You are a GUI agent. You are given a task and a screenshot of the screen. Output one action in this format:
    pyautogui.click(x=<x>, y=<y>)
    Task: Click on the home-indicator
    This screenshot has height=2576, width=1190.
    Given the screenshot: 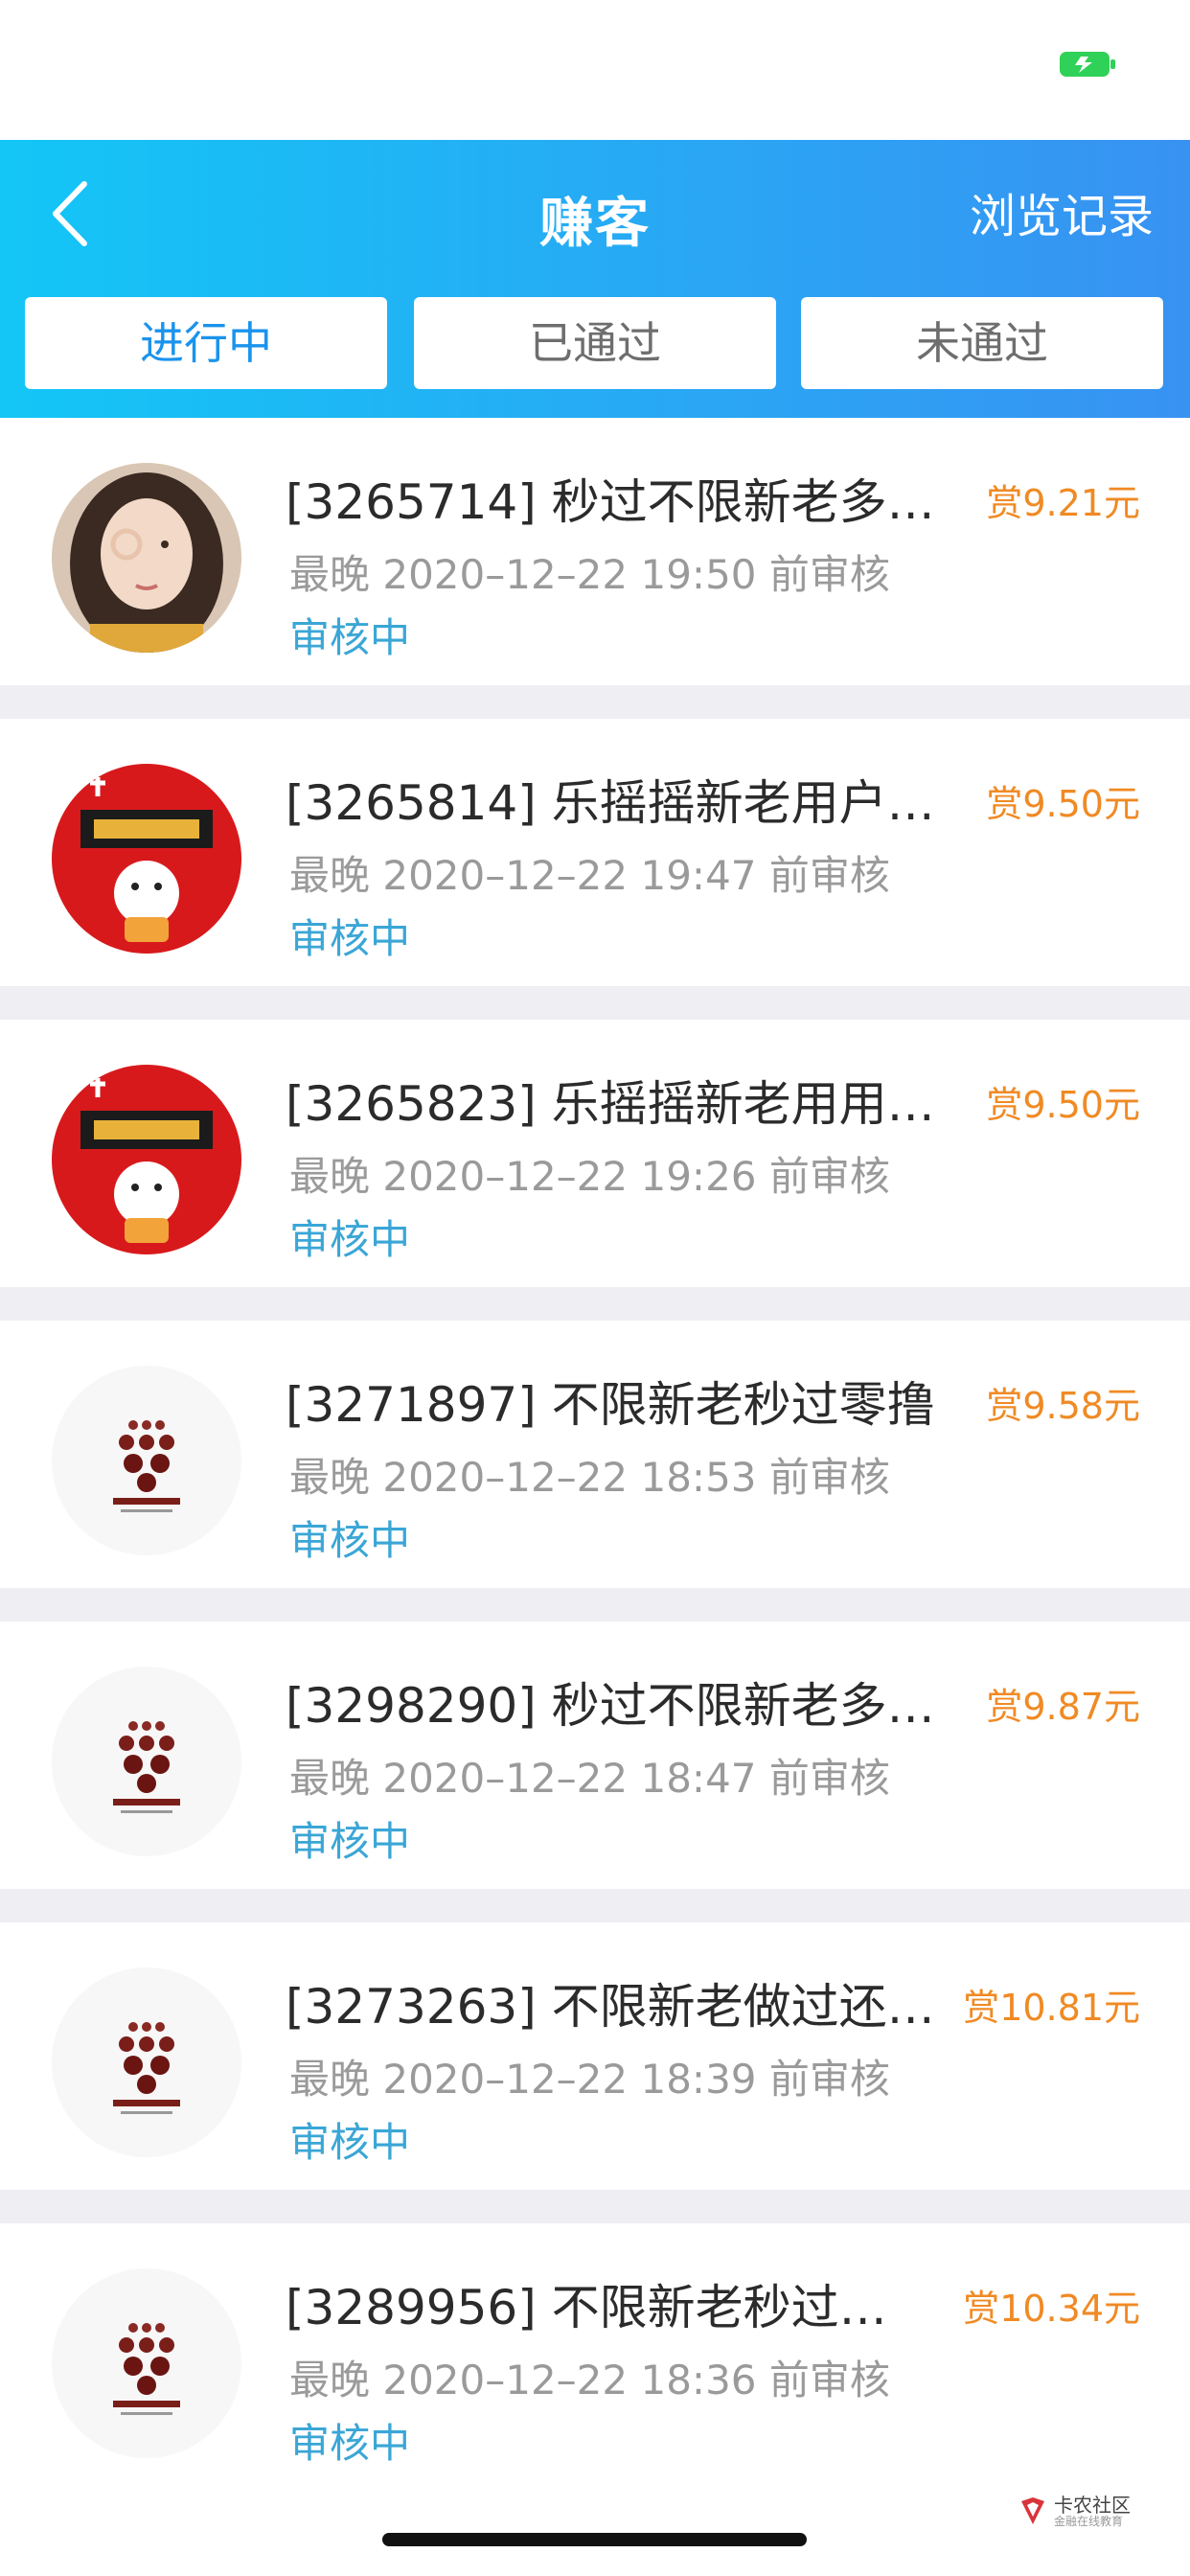 What is the action you would take?
    pyautogui.click(x=594, y=2539)
    